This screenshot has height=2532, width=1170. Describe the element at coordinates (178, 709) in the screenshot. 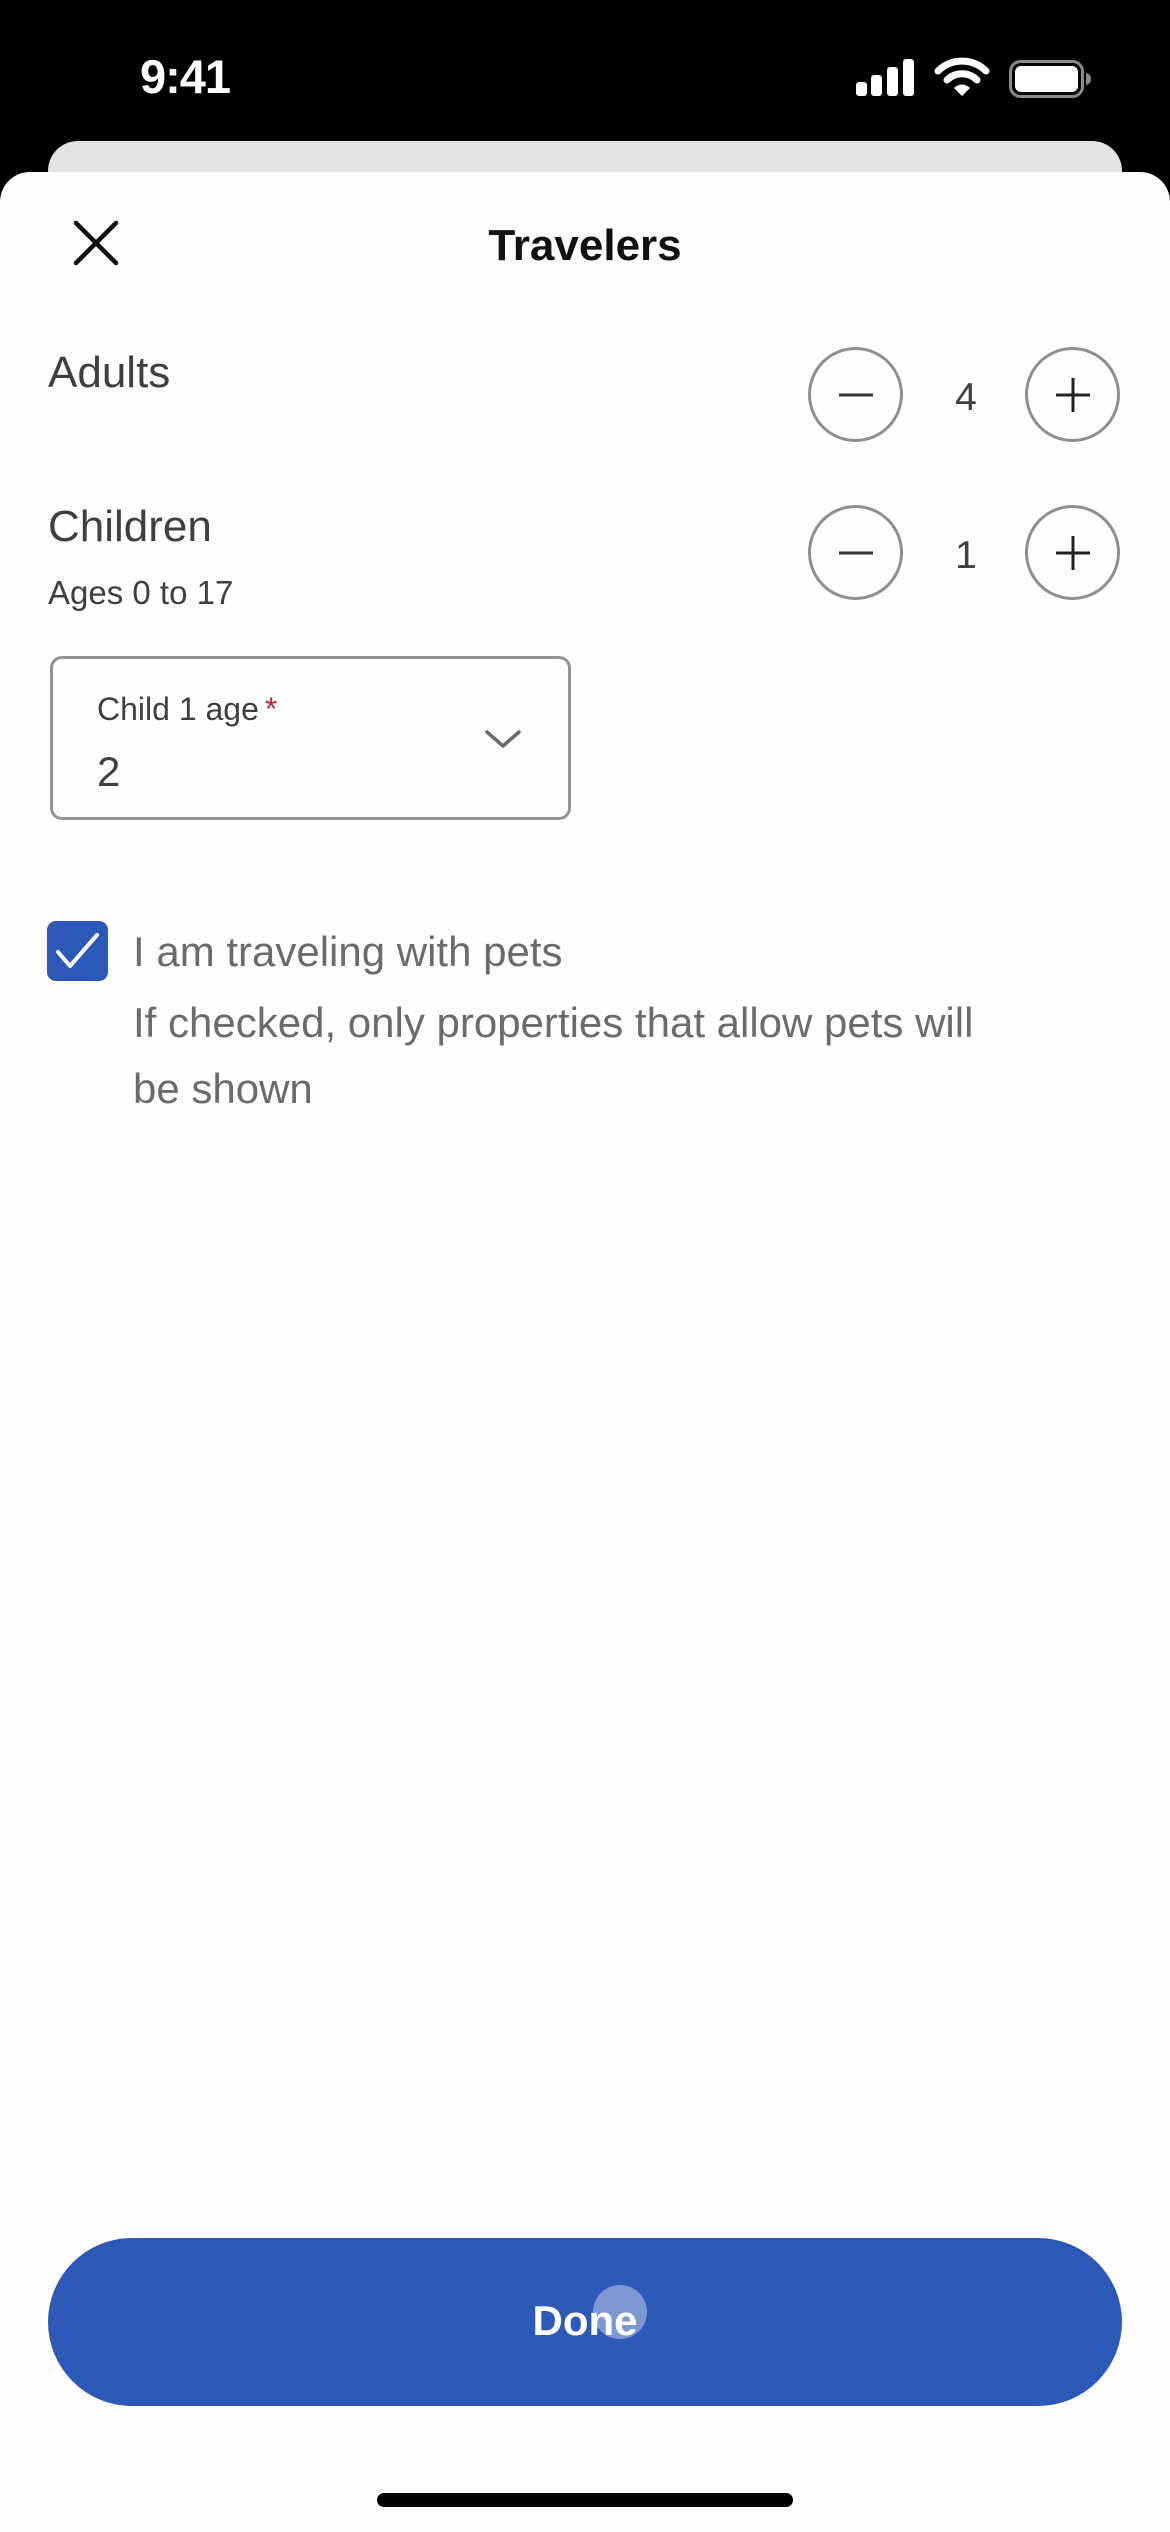

I see `child-1-age-label-text: Child 1 age` at that location.